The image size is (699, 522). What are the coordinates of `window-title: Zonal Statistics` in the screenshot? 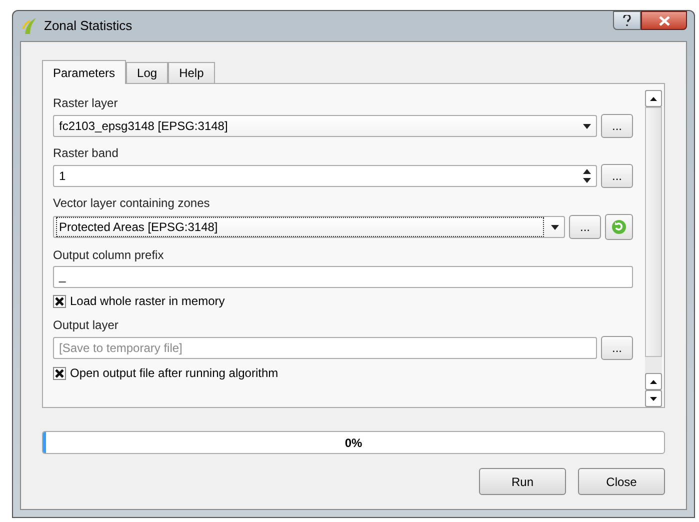 It's located at (89, 26).